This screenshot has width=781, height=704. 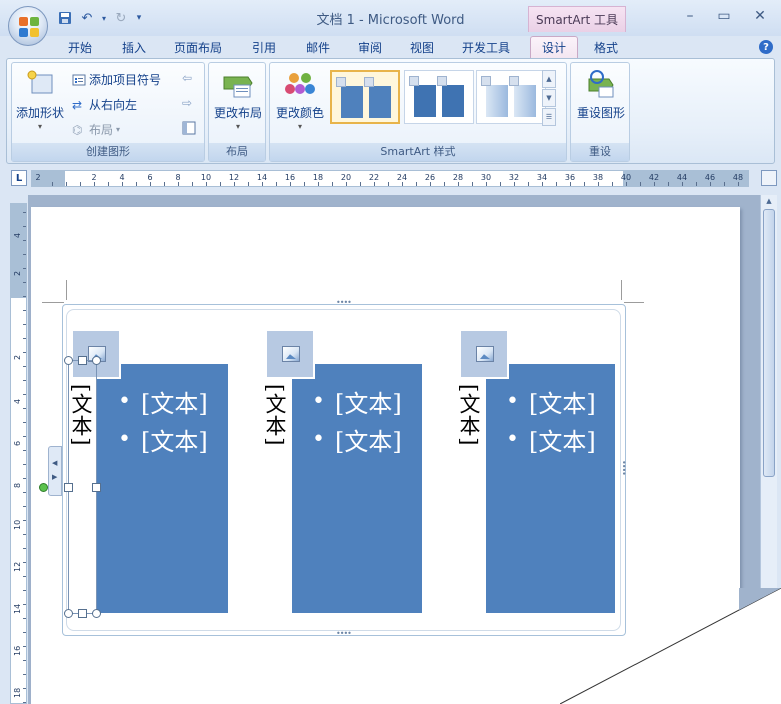 What do you see at coordinates (299, 113) in the screenshot?
I see `change-colors-label: 更改颜色` at bounding box center [299, 113].